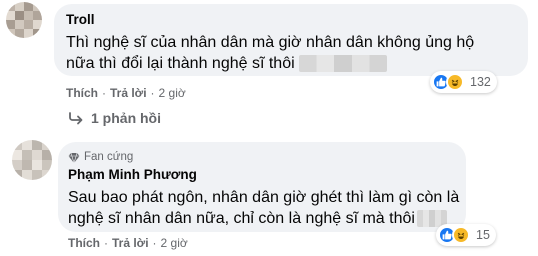  What do you see at coordinates (270, 63) in the screenshot?
I see `comment-text-line: nữa thì đổi lại thành nghệ sĩ thôi` at bounding box center [270, 63].